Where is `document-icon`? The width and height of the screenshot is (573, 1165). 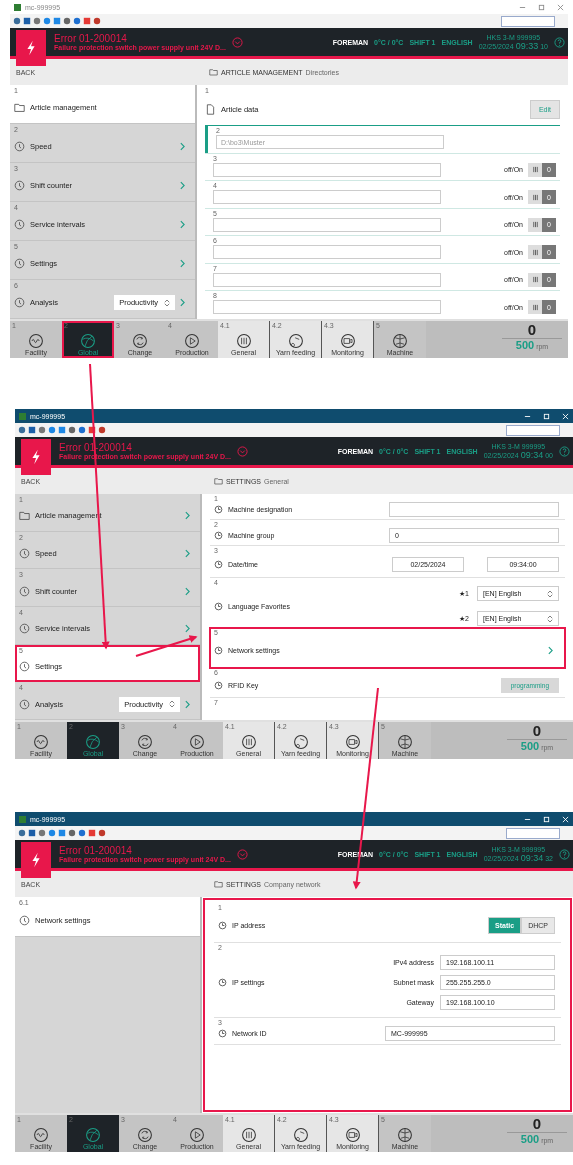 document-icon is located at coordinates (210, 109).